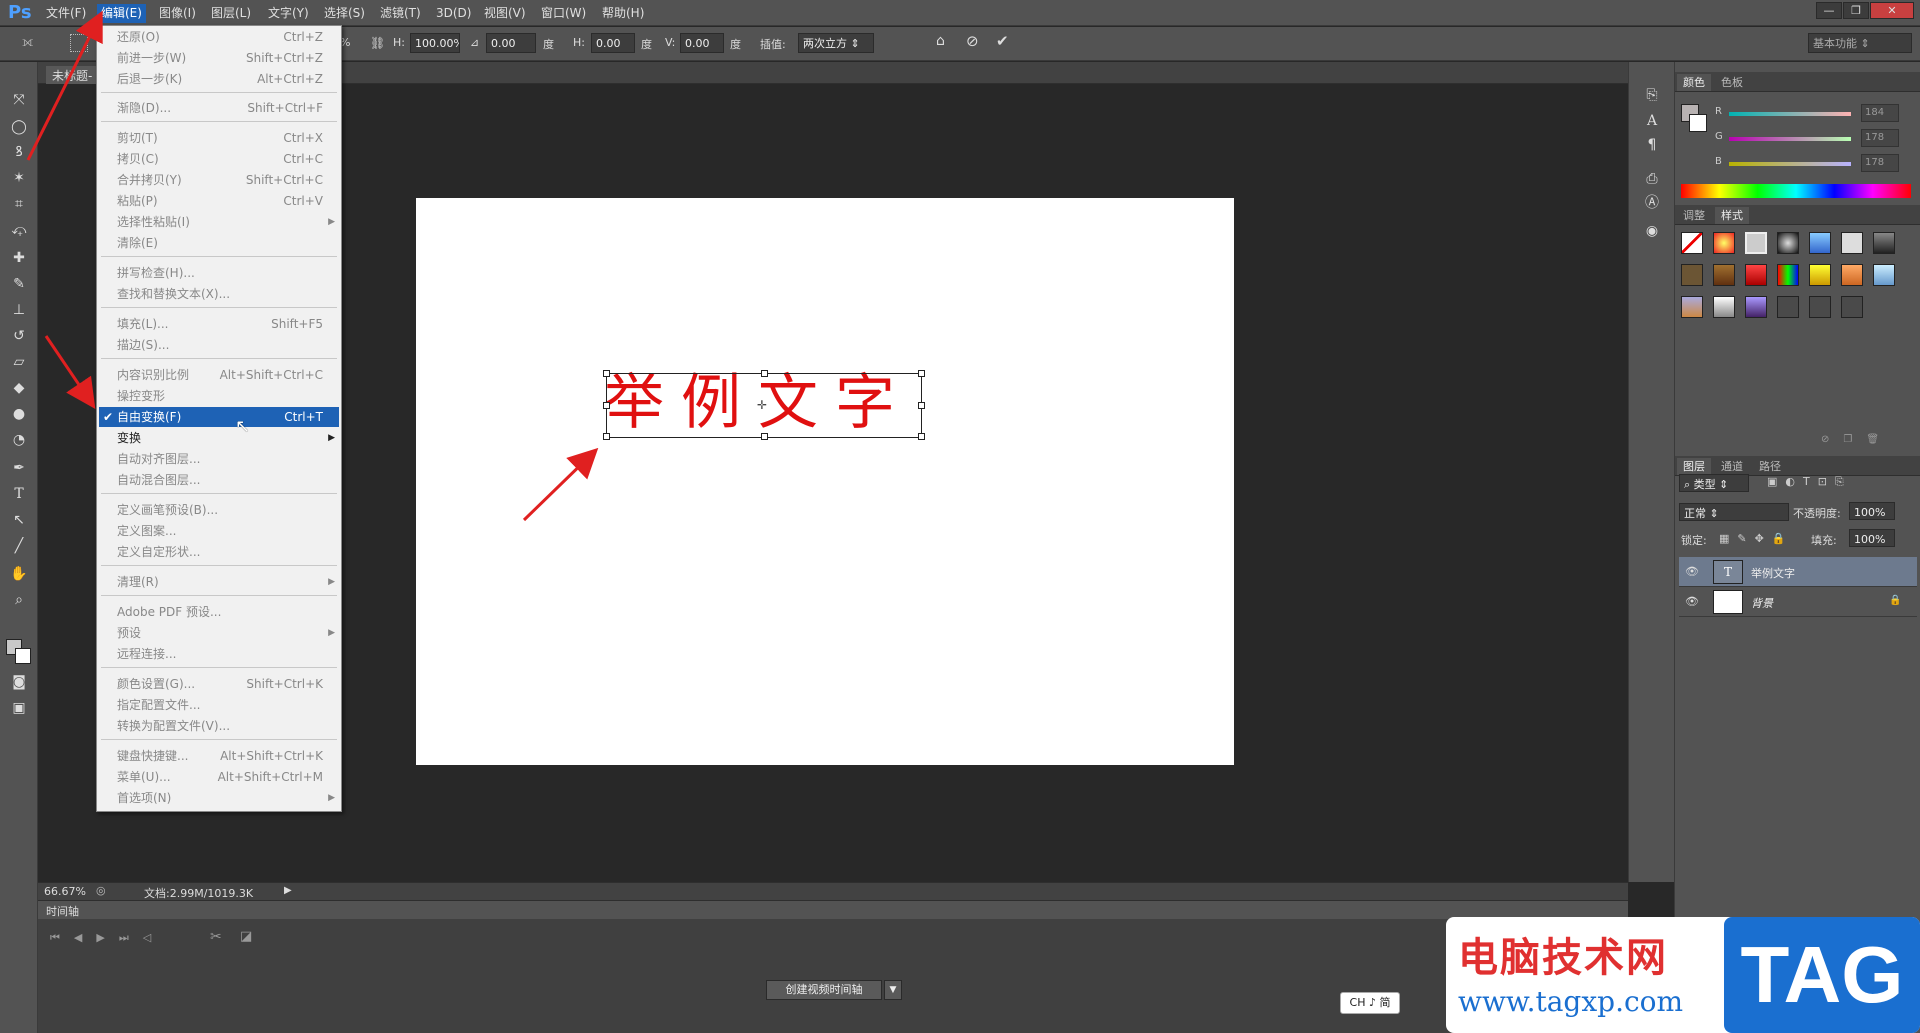 This screenshot has width=1920, height=1033. I want to click on watermark-url: www.tagxp.com, so click(1571, 1001).